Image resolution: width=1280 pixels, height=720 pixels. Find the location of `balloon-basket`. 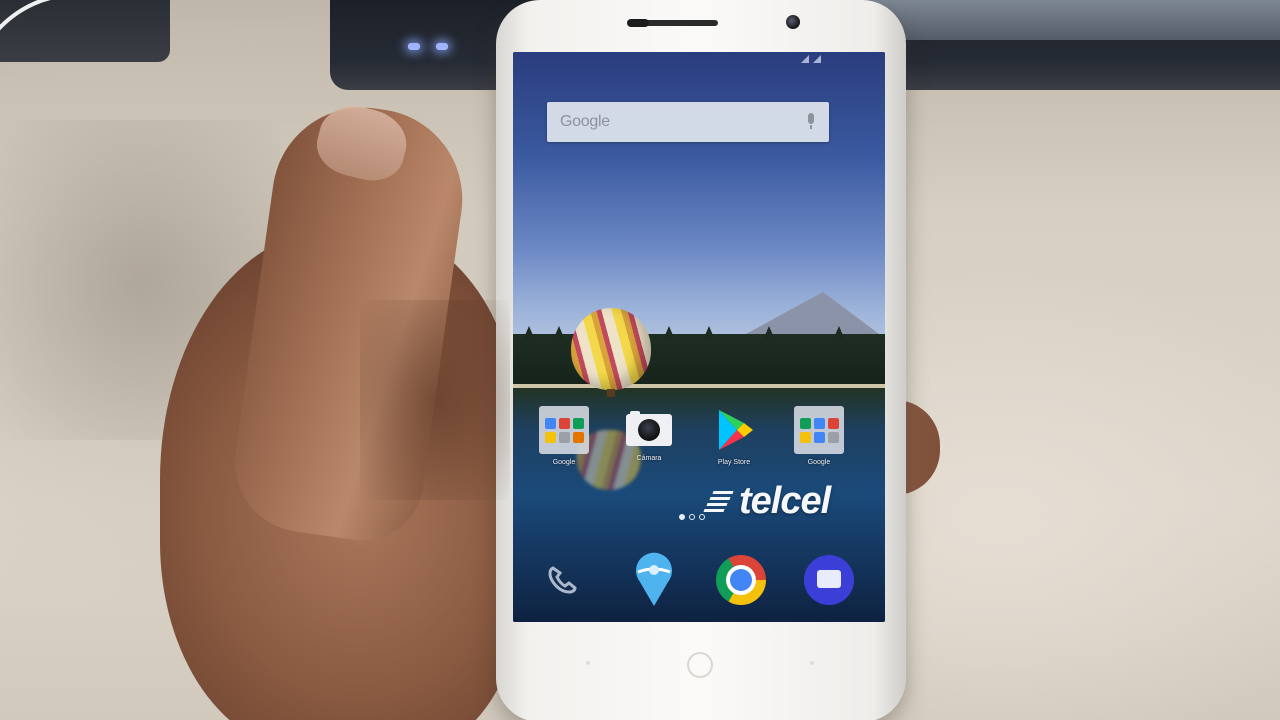

balloon-basket is located at coordinates (611, 393).